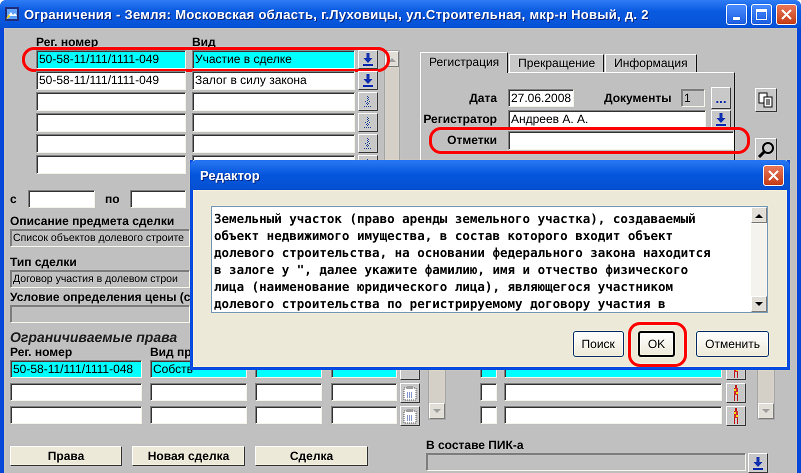 The image size is (801, 473). What do you see at coordinates (462, 261) in the screenshot?
I see `editor-text: Земельный участок (право аренды земельного участка), создаваемый объект недвижимого имущества, в состав которого входит объект долевого строительства, на основании федерального закона находится в залоге у ", далее укажите фамилию, имя и отчество физического лица (наименование юридического лица), являющегося участником долевого строительства по регистрируемому договору участия в` at bounding box center [462, 261].